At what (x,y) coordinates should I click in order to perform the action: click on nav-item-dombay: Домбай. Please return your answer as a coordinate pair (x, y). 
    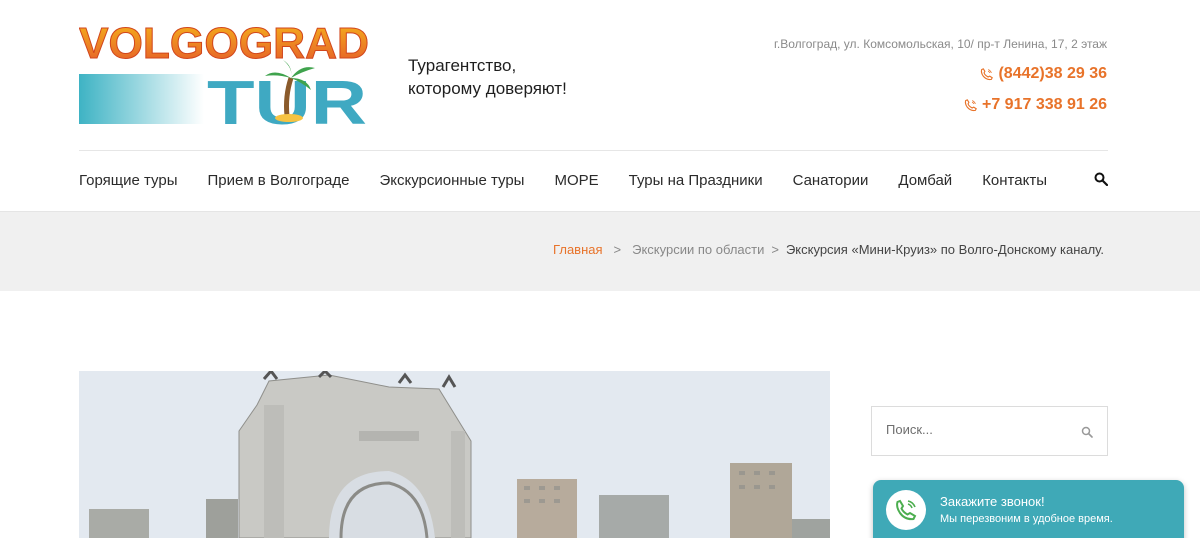
    Looking at the image, I should click on (925, 180).